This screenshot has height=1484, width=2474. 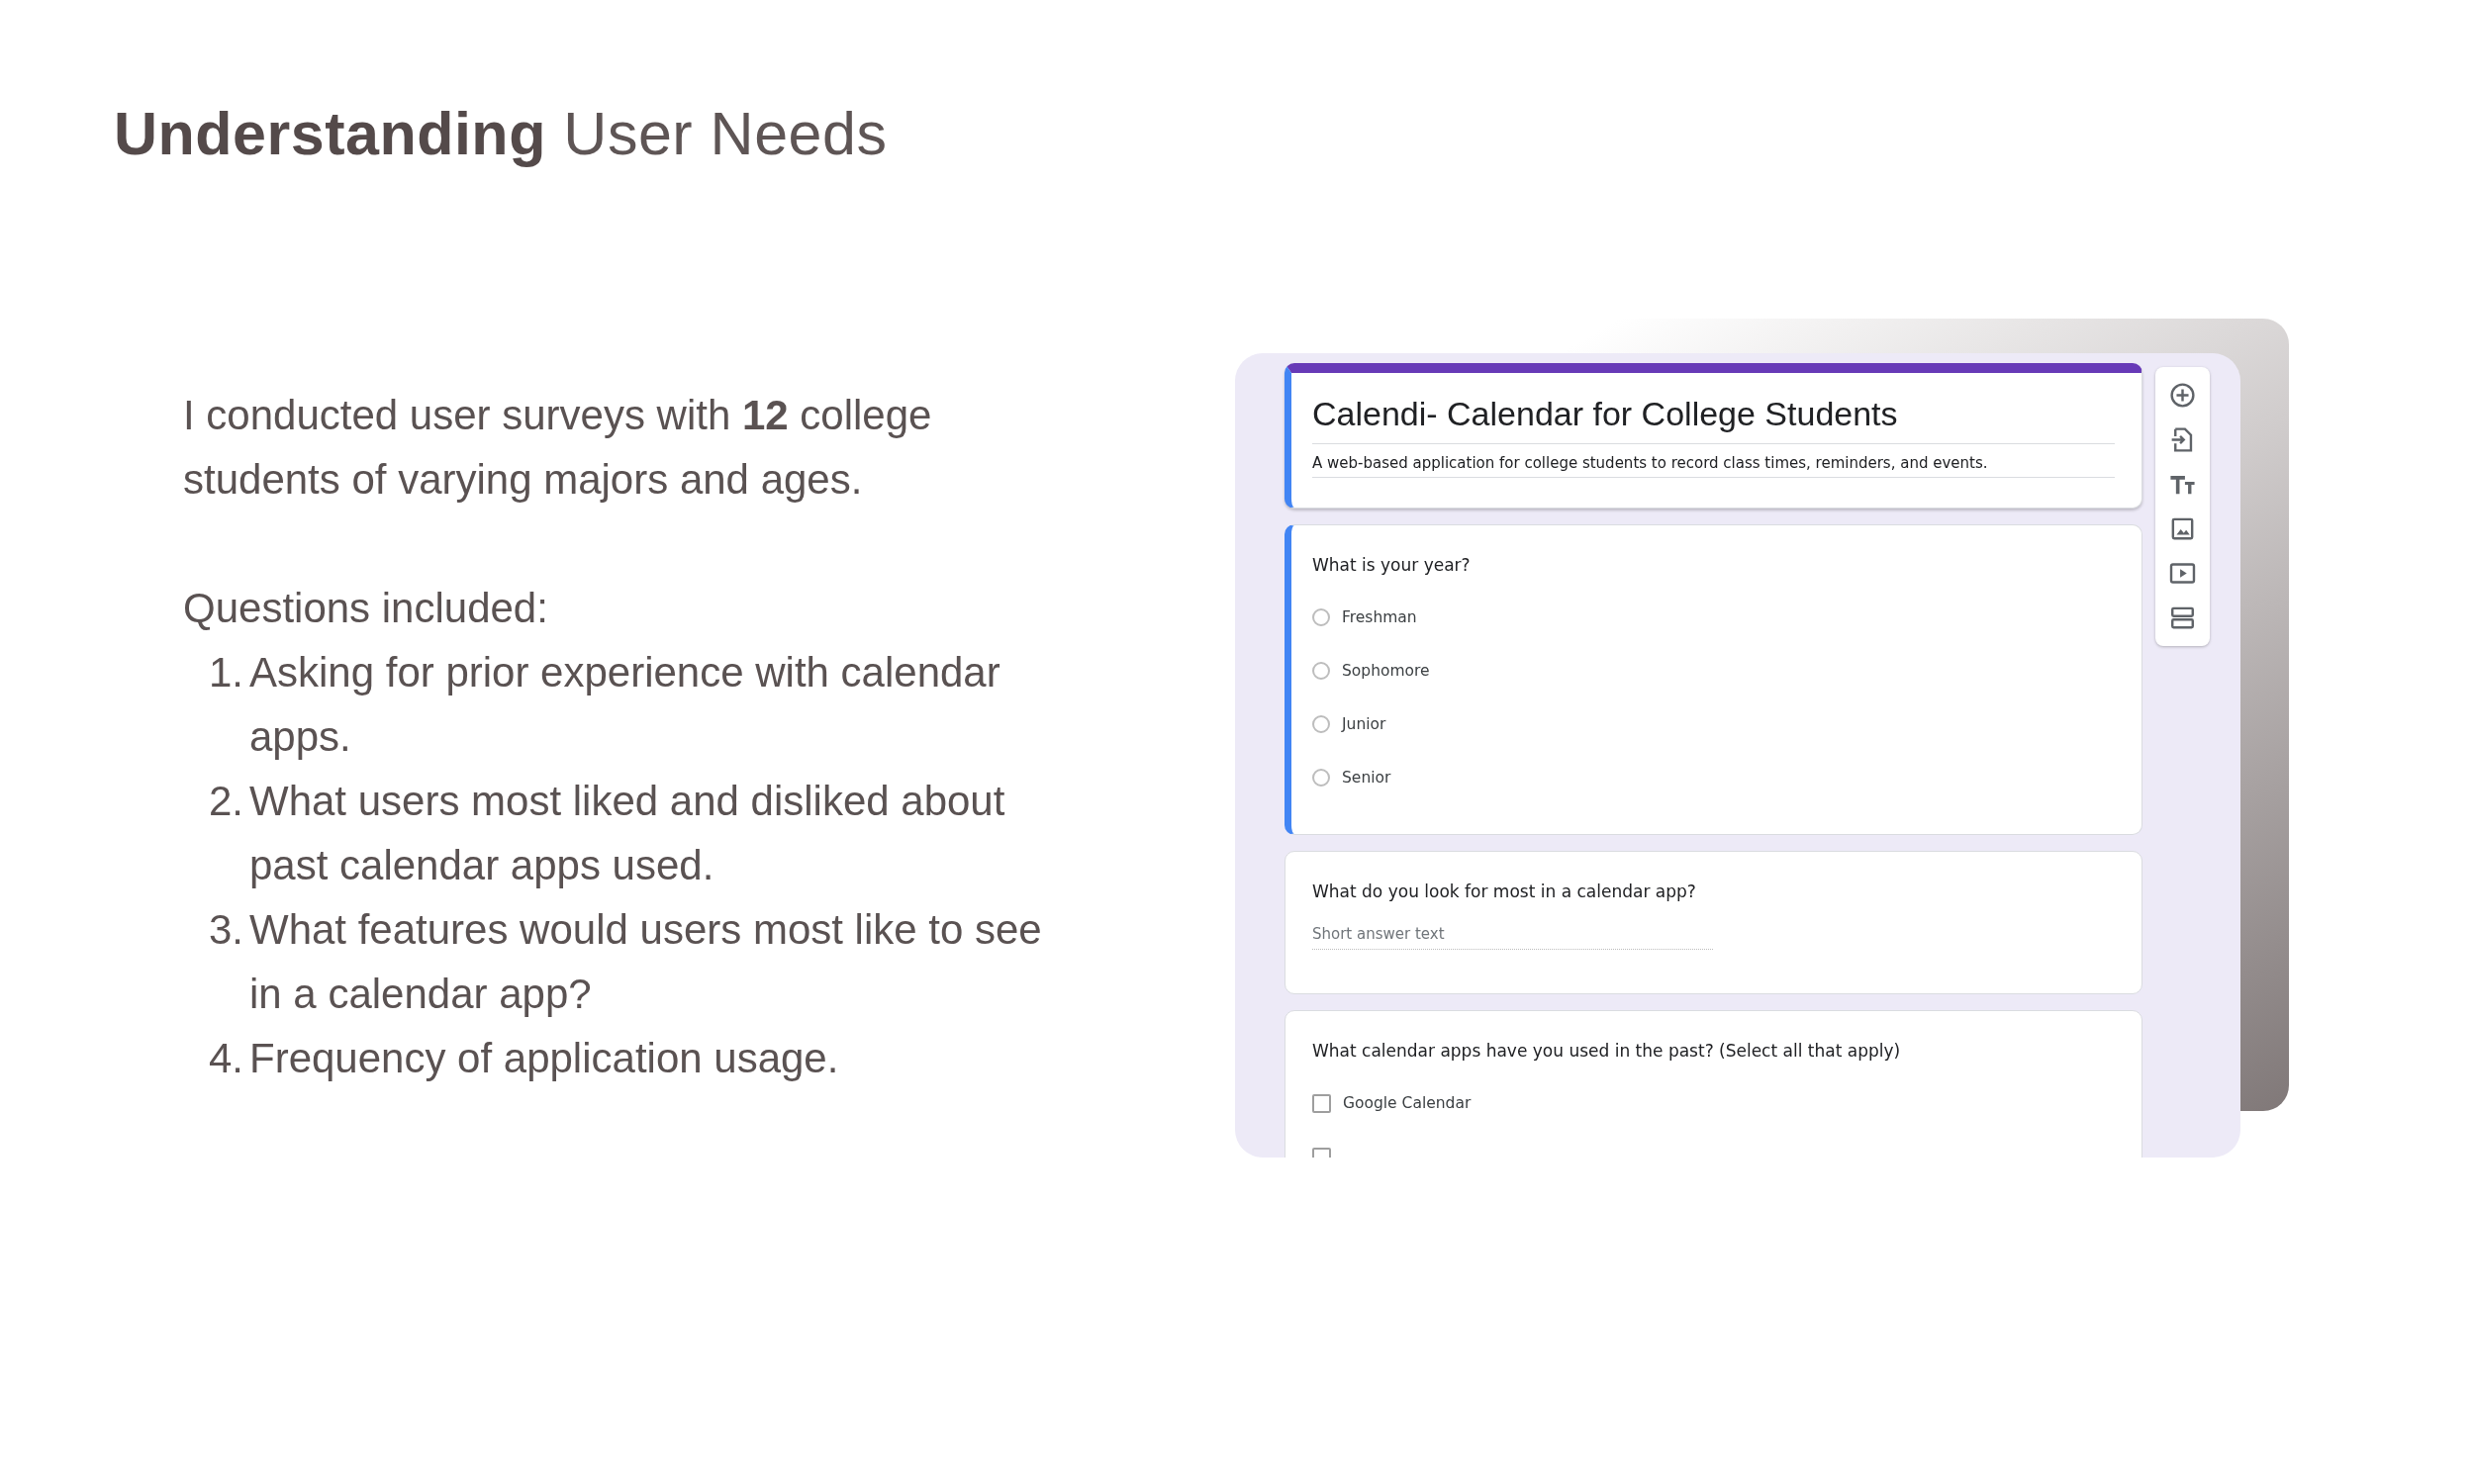 What do you see at coordinates (545, 1058) in the screenshot?
I see `list-item-text: Frequency of application usage.` at bounding box center [545, 1058].